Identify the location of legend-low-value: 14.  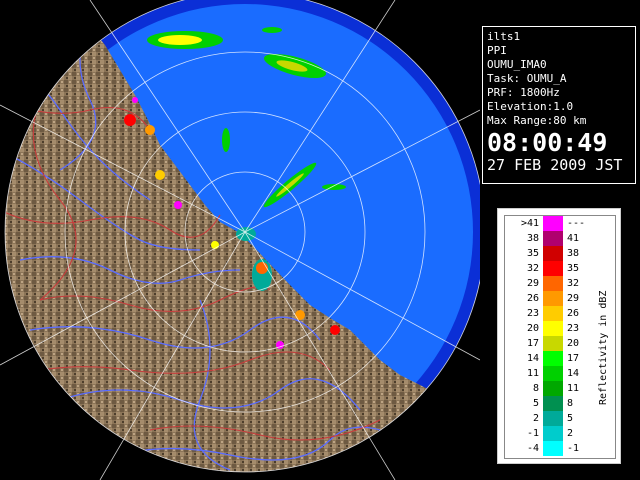
(532, 358).